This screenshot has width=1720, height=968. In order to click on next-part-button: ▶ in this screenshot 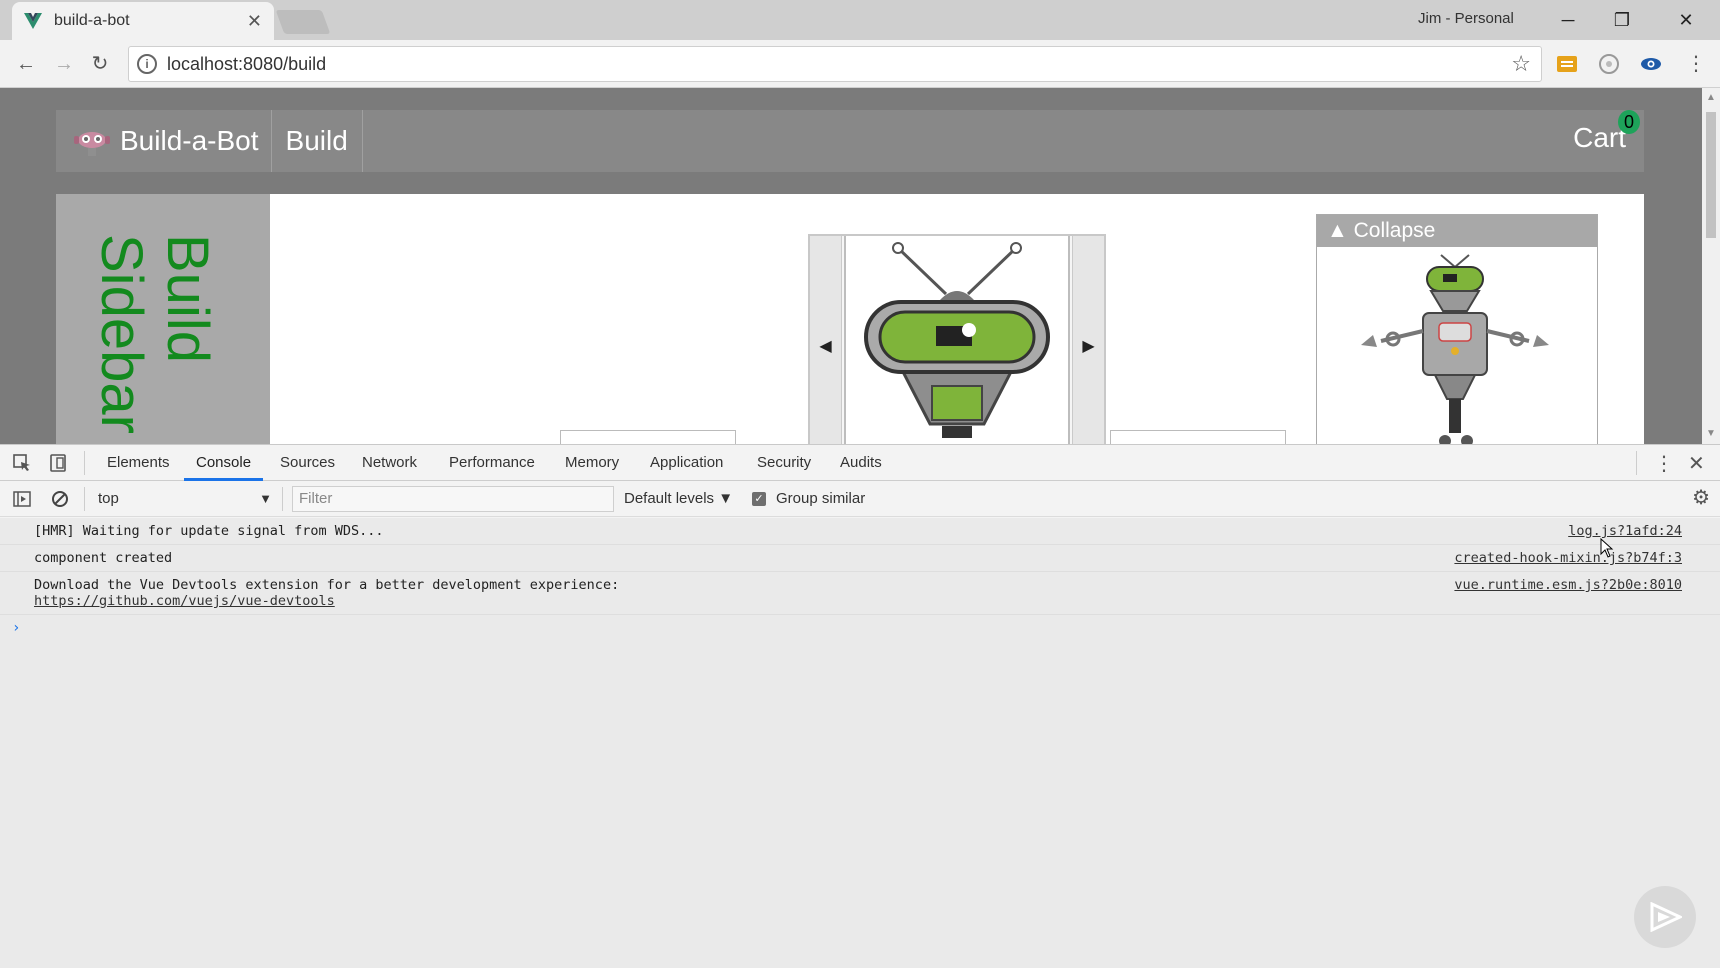, I will do `click(1088, 340)`.